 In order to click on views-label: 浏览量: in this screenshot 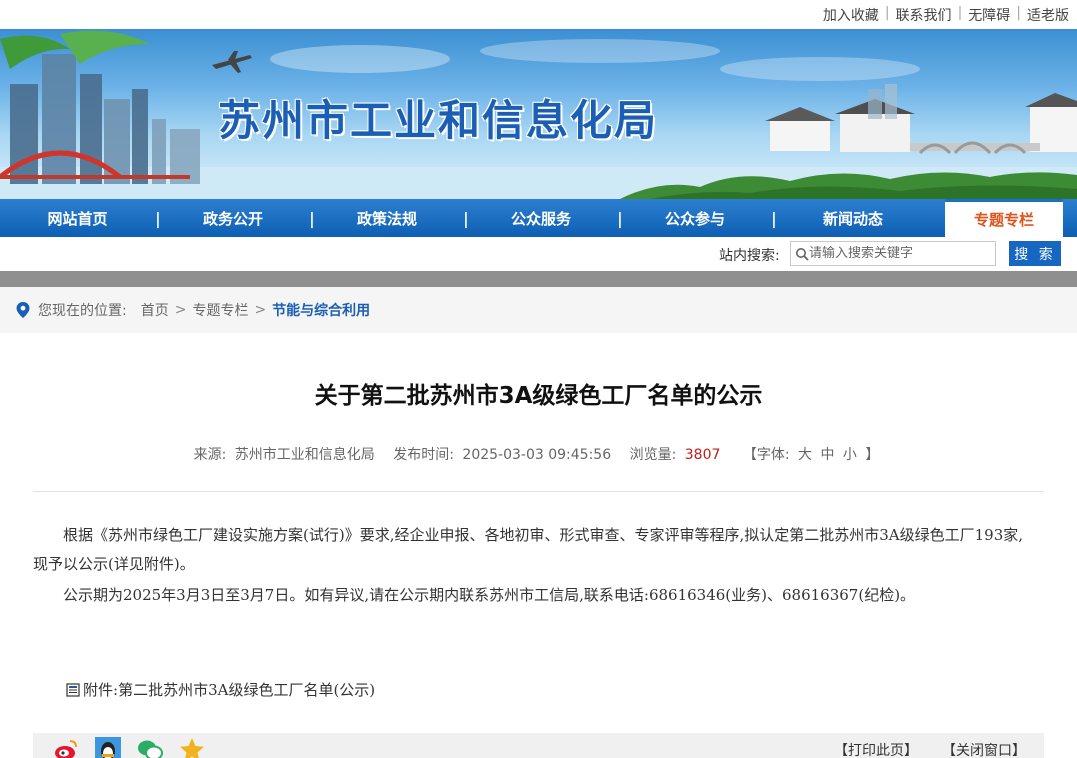, I will do `click(653, 455)`.